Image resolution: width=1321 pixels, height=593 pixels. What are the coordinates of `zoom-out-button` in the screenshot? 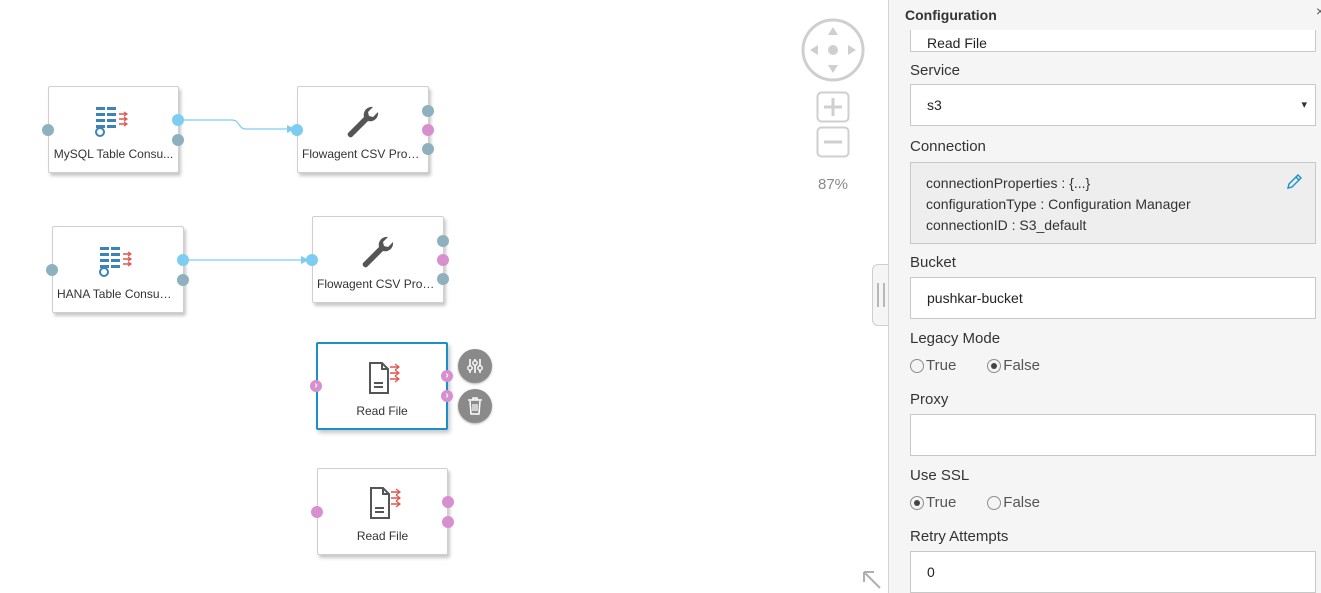 It's located at (833, 142).